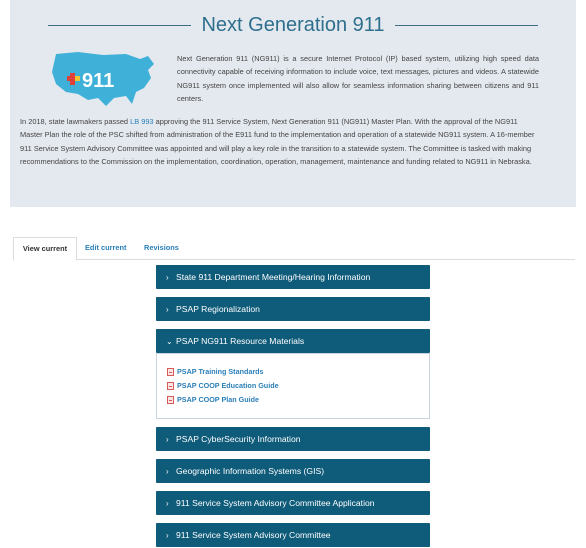  I want to click on chevron-down-icon: ⌄, so click(169, 341).